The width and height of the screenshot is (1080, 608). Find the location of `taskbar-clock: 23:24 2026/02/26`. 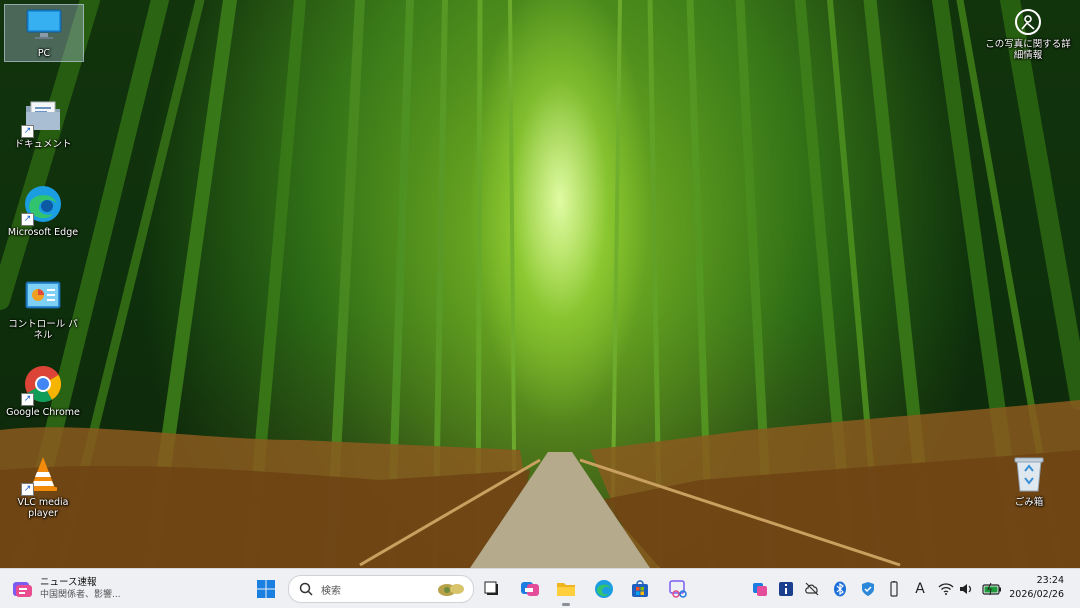

taskbar-clock: 23:24 2026/02/26 is located at coordinates (1036, 588).